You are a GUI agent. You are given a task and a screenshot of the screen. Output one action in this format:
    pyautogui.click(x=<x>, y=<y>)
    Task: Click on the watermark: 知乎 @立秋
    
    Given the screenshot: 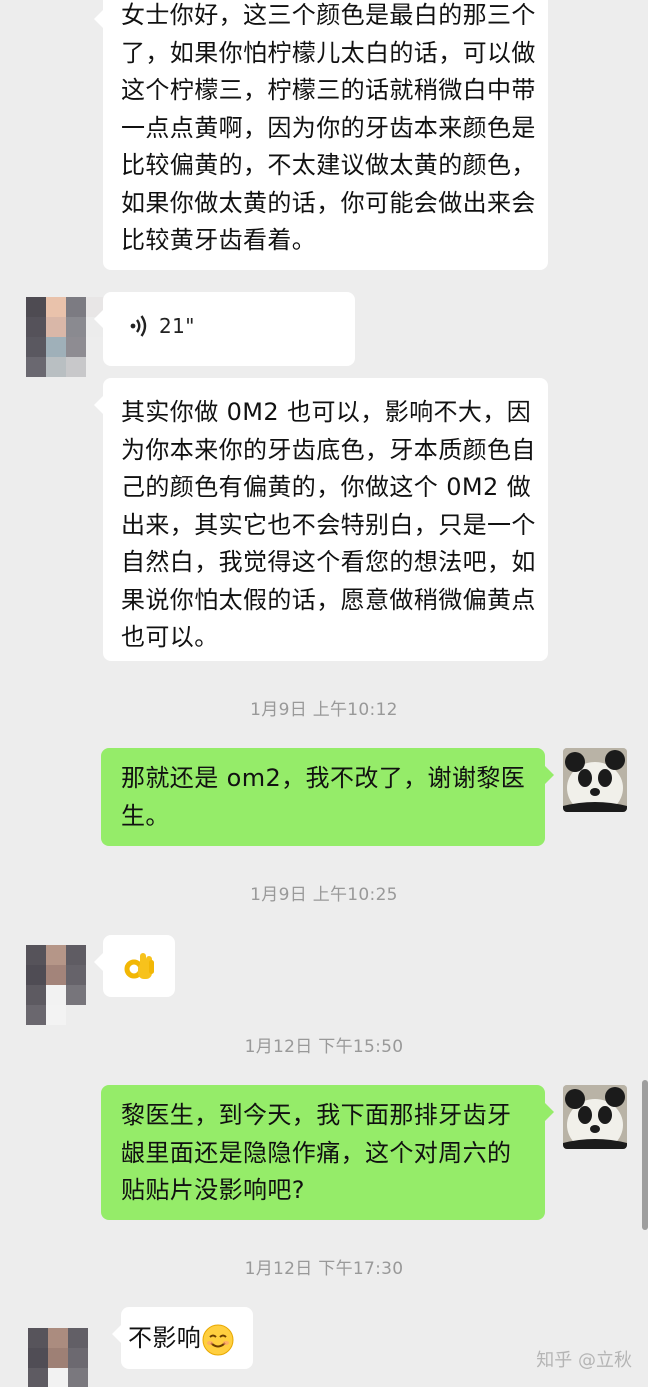 What is the action you would take?
    pyautogui.click(x=584, y=1360)
    